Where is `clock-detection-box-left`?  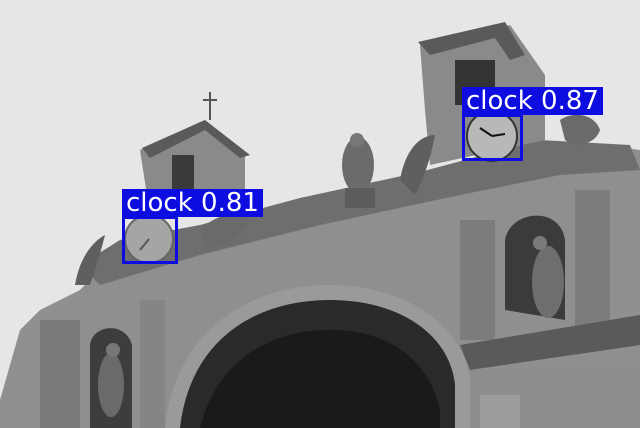
clock-detection-box-left is located at coordinates (150, 240).